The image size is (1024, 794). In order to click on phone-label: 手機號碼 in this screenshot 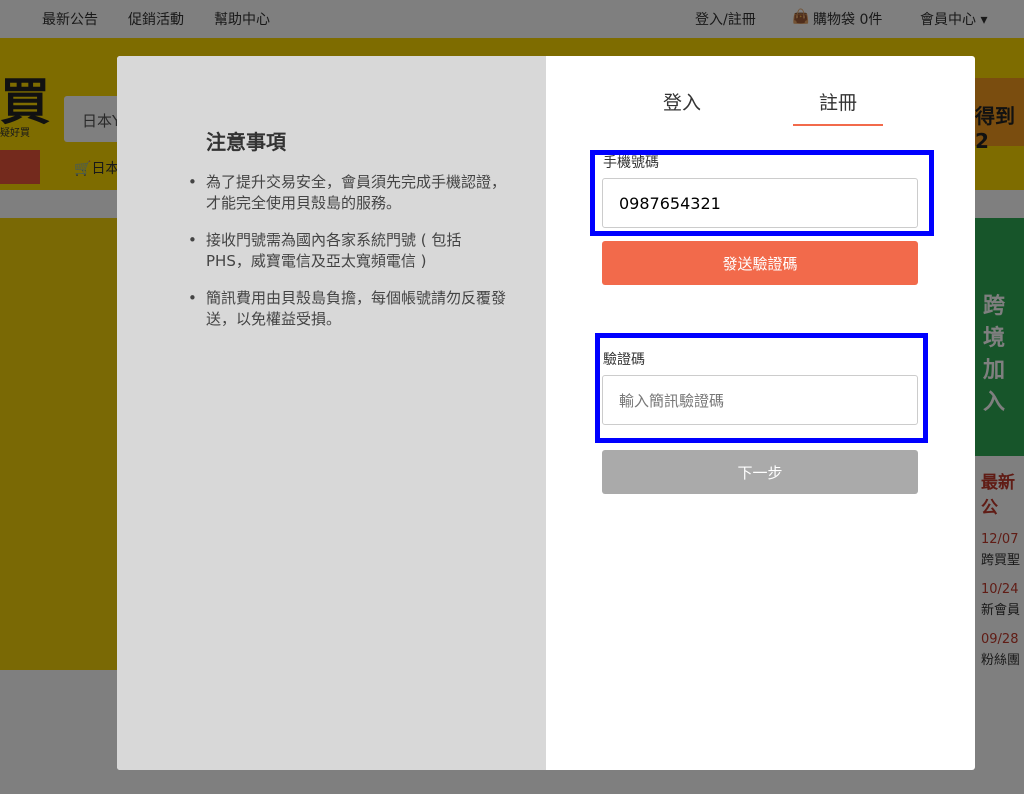, I will do `click(631, 163)`.